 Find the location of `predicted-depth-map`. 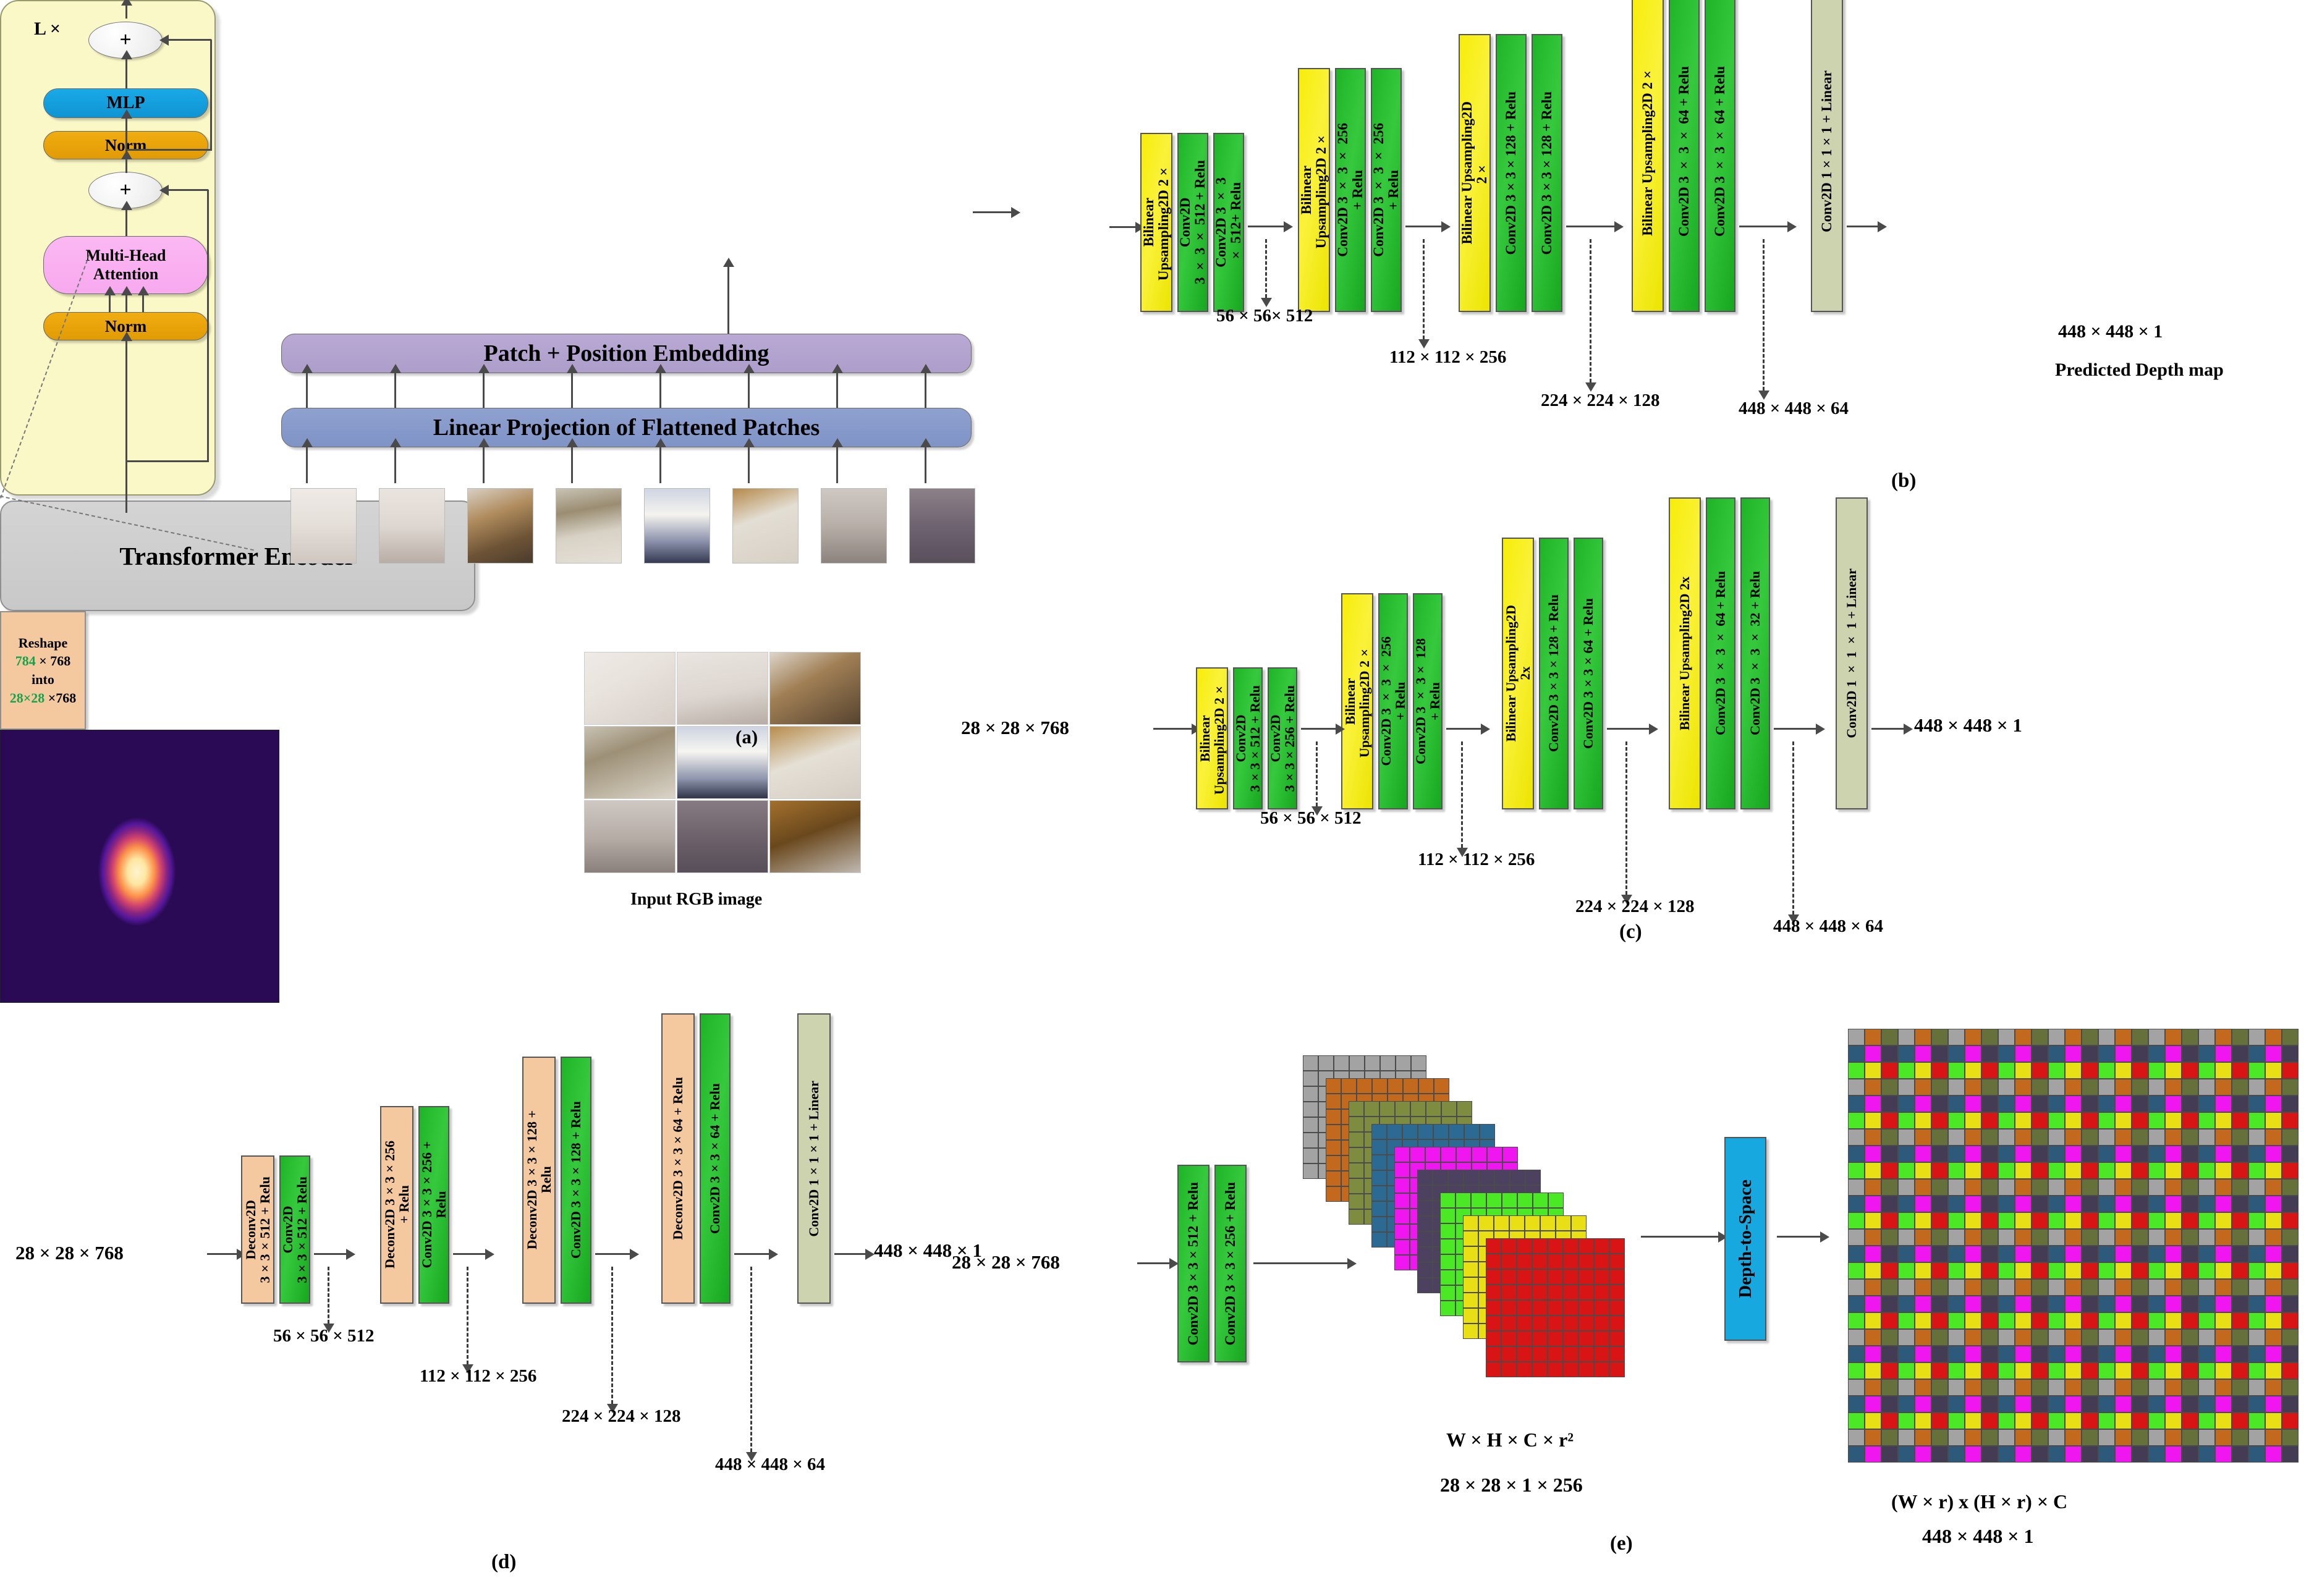

predicted-depth-map is located at coordinates (139, 866).